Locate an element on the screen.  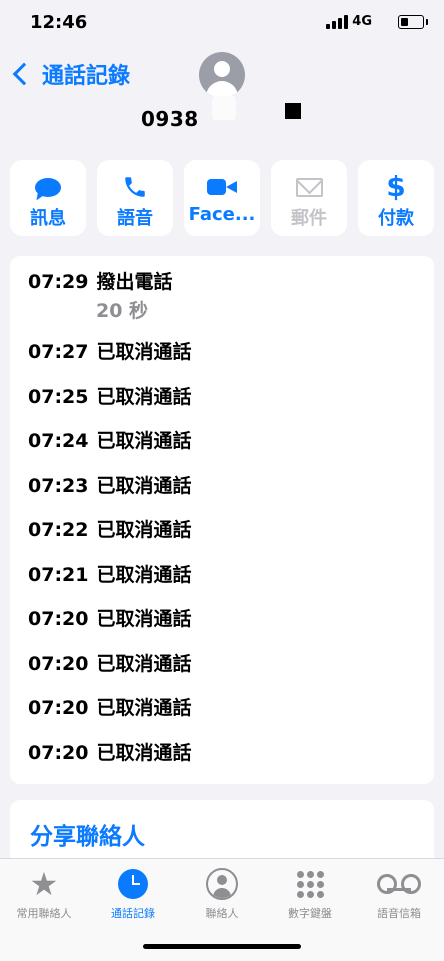
chevron-left-icon is located at coordinates (24, 74).